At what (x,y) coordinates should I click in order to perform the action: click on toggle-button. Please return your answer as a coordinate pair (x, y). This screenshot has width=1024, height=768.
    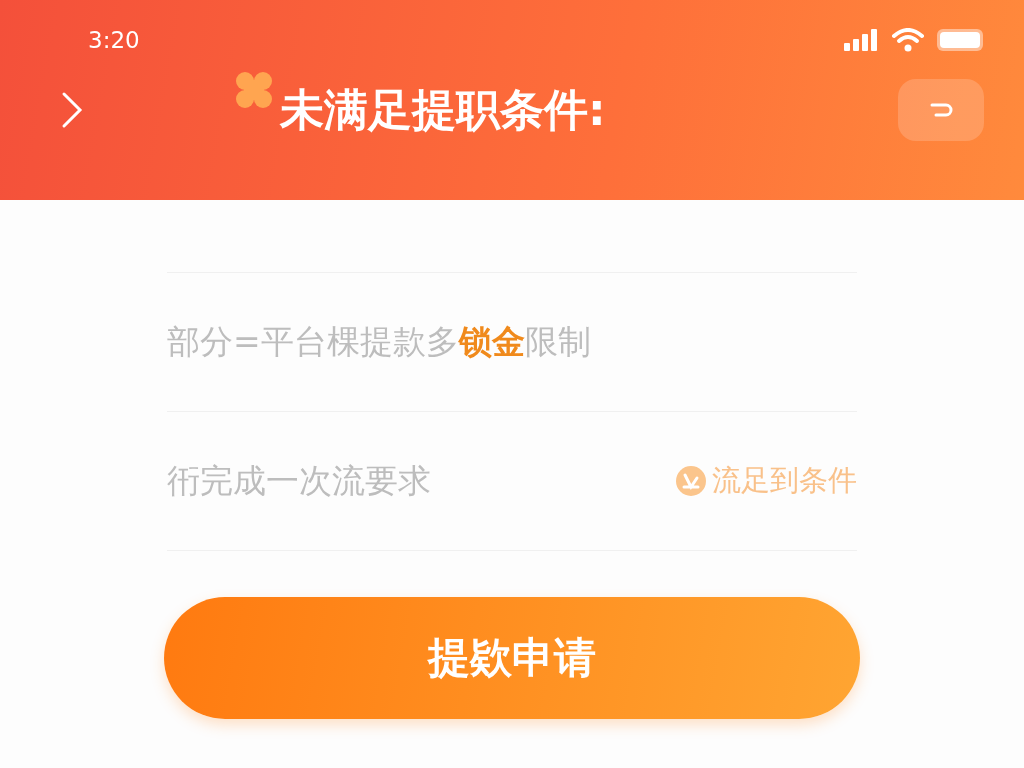
    Looking at the image, I should click on (941, 110).